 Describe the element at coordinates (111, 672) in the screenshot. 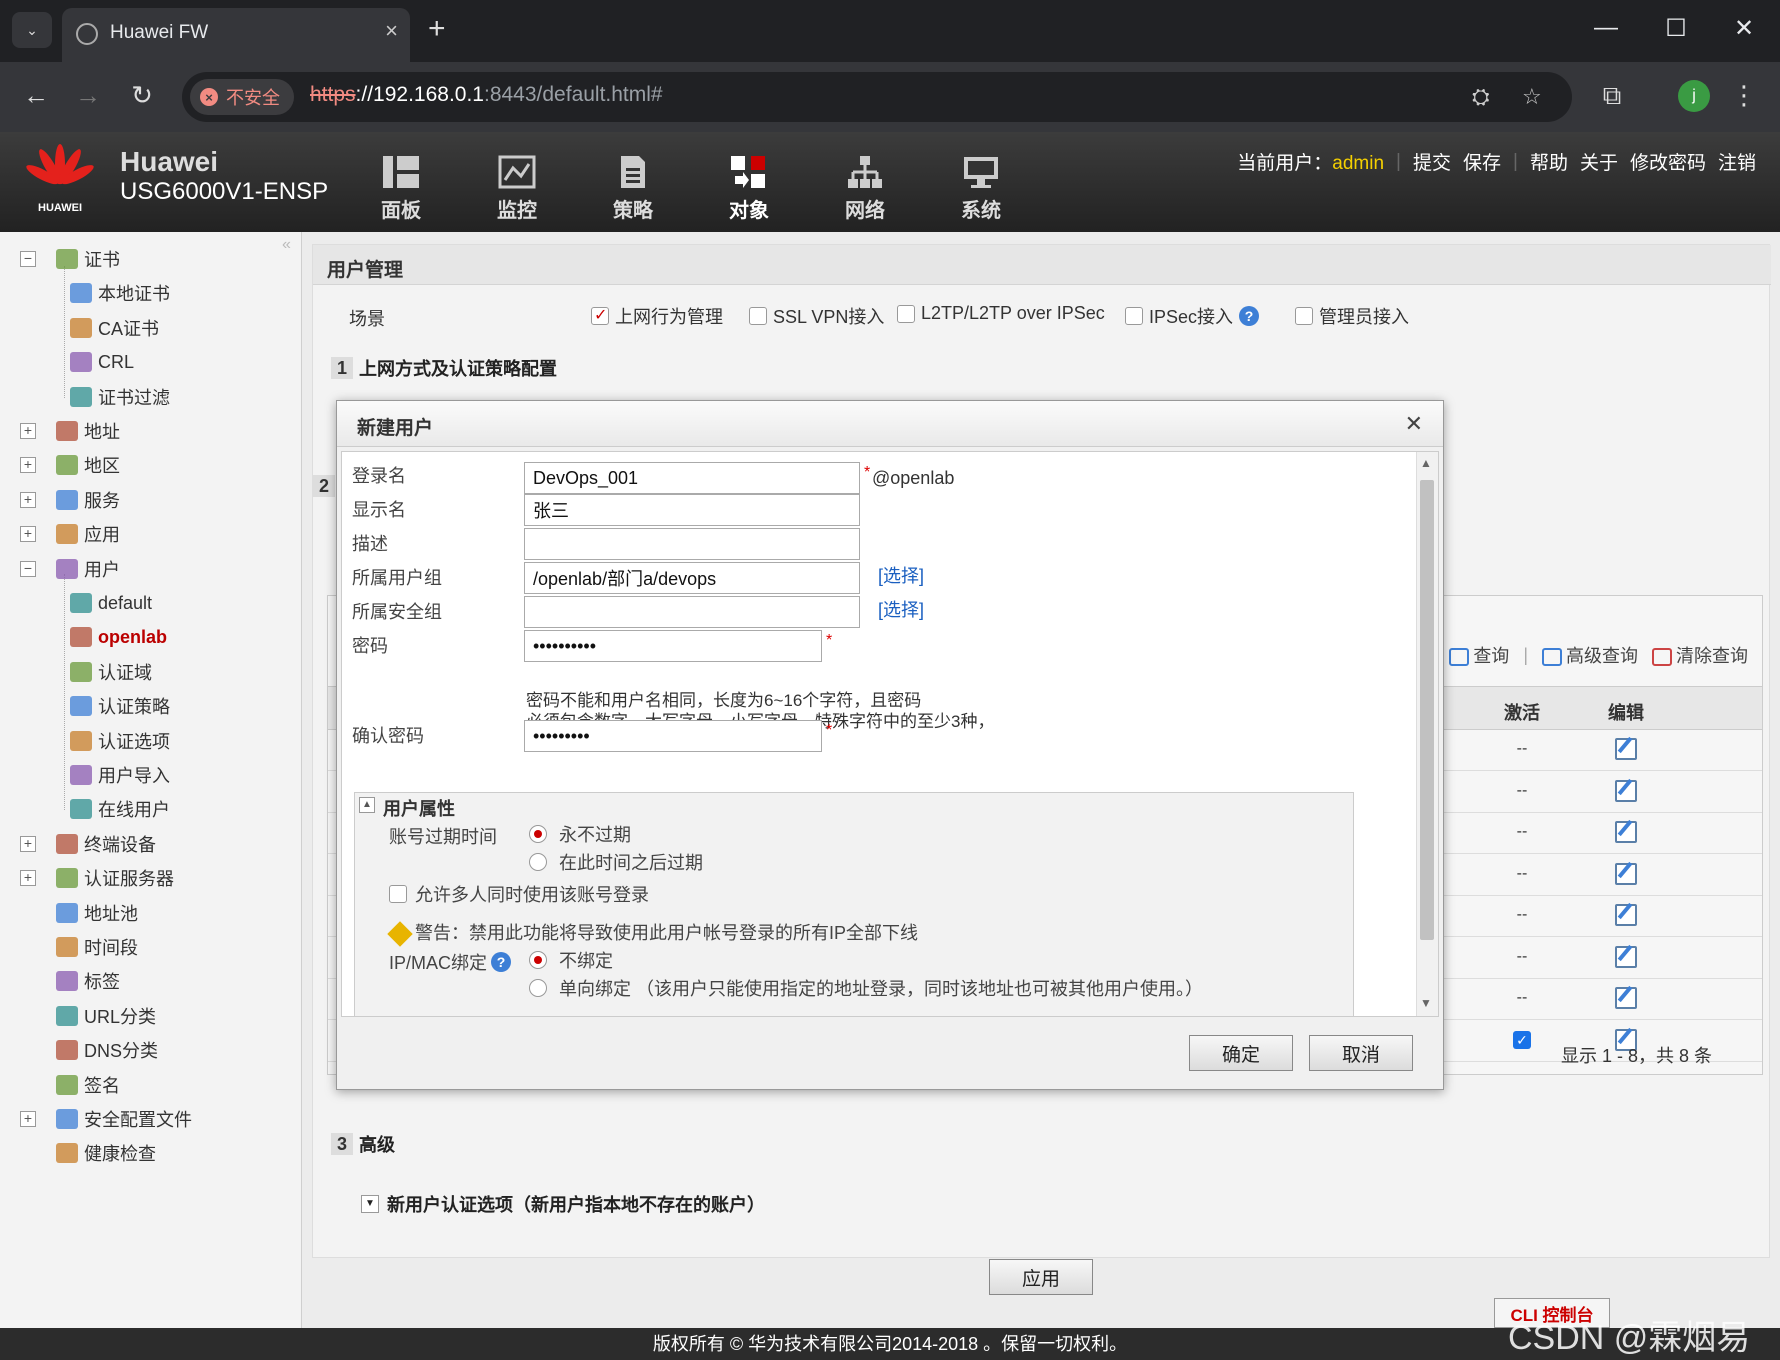

I see `sidebar-item: 认证域` at that location.